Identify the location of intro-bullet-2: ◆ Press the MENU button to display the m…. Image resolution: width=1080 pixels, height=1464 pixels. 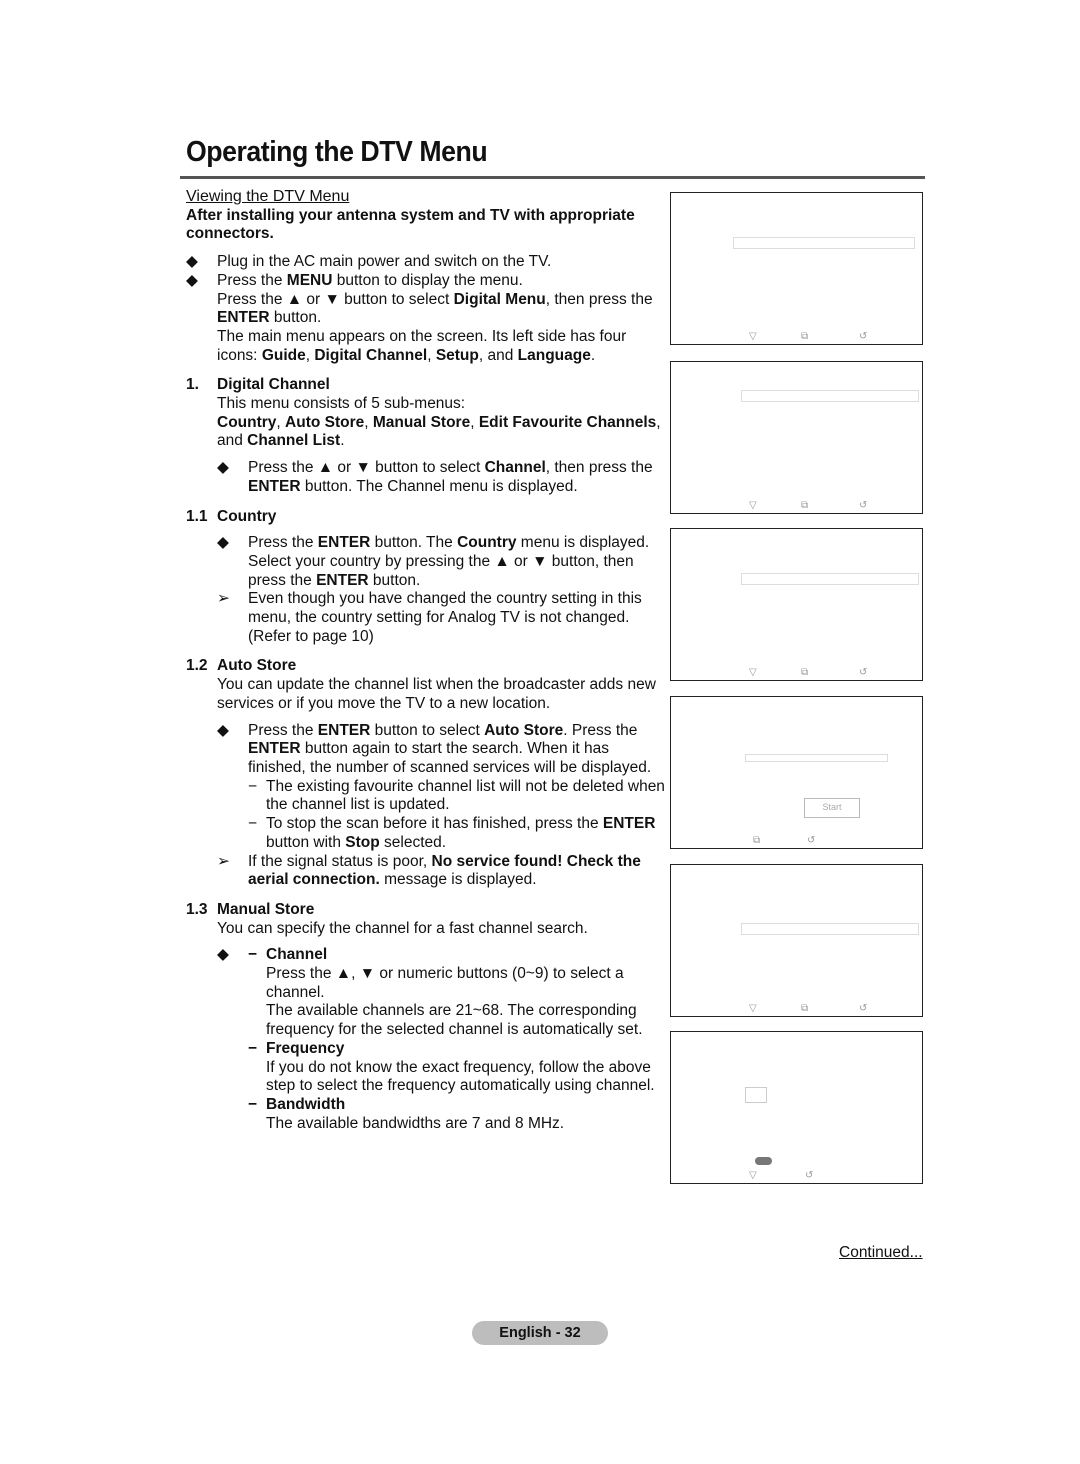
(426, 281).